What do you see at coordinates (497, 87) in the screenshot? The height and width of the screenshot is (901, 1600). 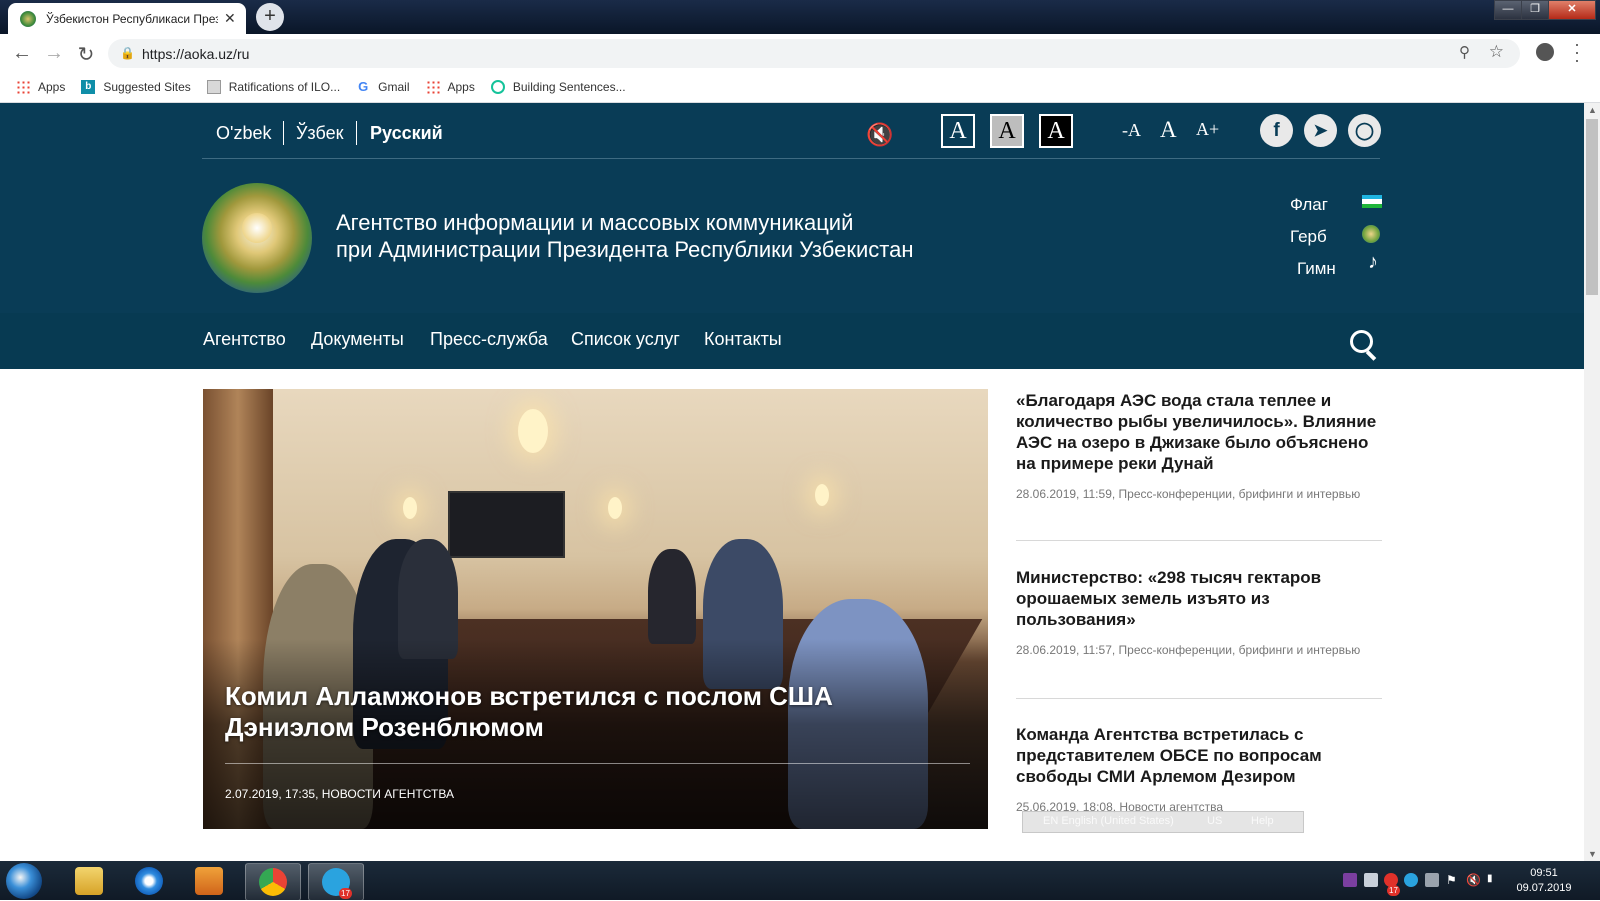 I see `grammarly-icon` at bounding box center [497, 87].